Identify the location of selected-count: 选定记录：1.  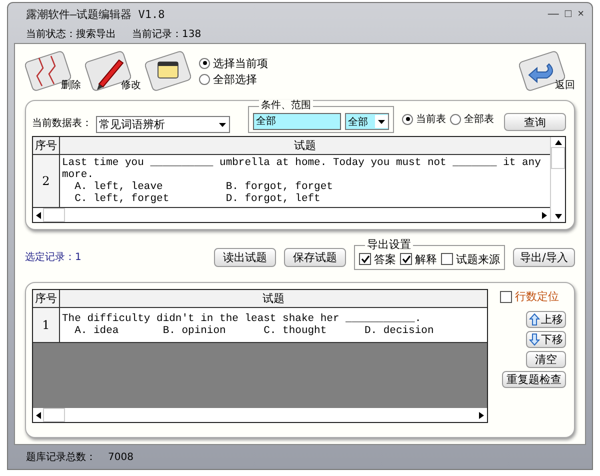
(53, 257).